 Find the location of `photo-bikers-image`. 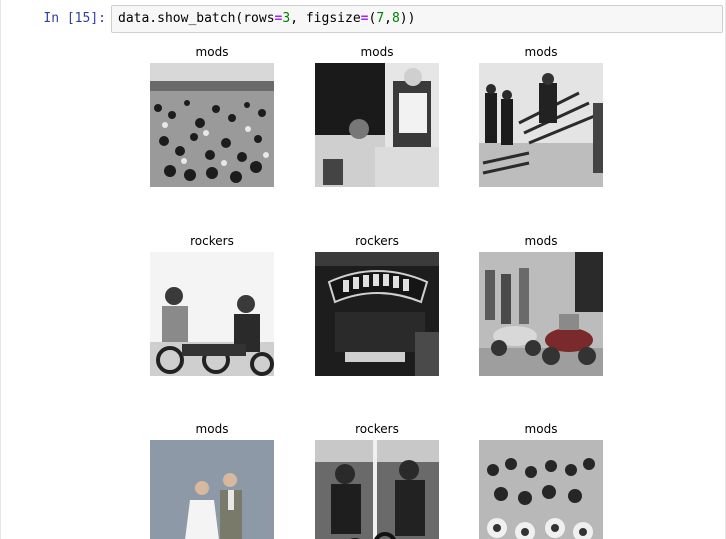

photo-bikers-image is located at coordinates (212, 314).